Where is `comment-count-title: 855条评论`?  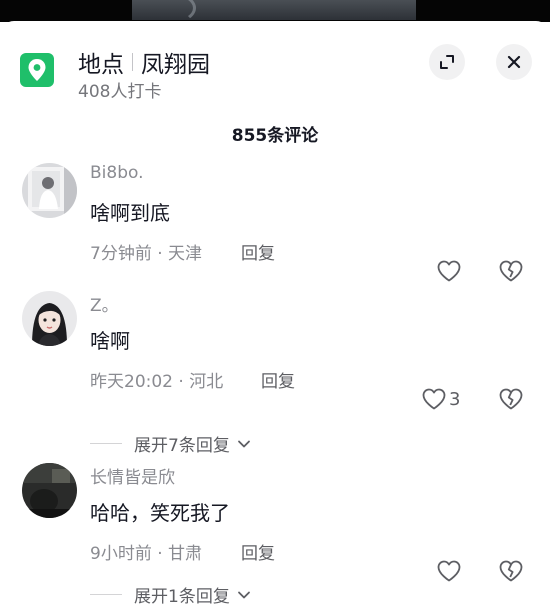
comment-count-title: 855条评论 is located at coordinates (275, 136).